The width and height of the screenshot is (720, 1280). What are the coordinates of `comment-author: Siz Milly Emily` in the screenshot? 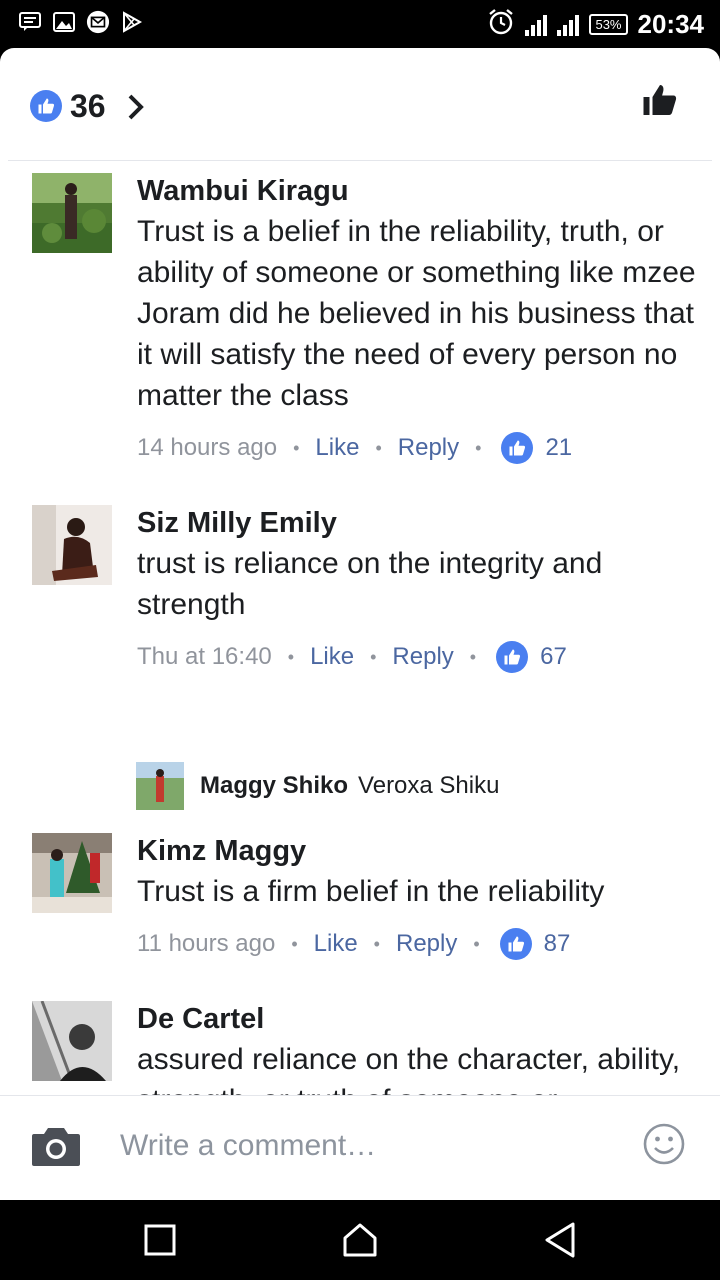 It's located at (417, 523).